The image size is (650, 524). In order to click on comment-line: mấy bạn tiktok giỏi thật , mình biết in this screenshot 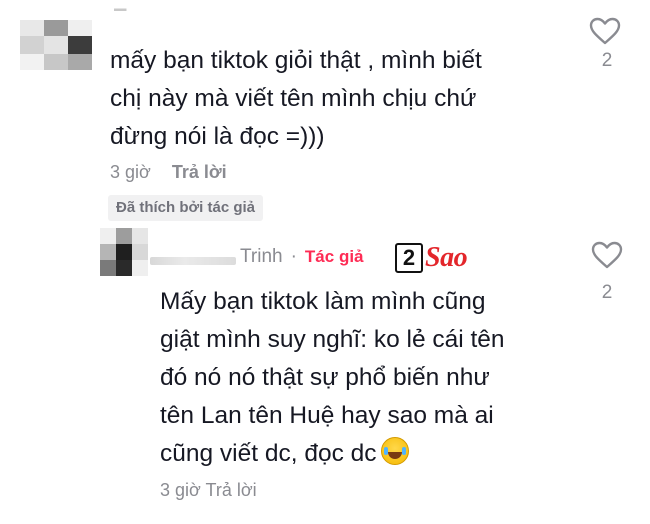, I will do `click(296, 60)`.